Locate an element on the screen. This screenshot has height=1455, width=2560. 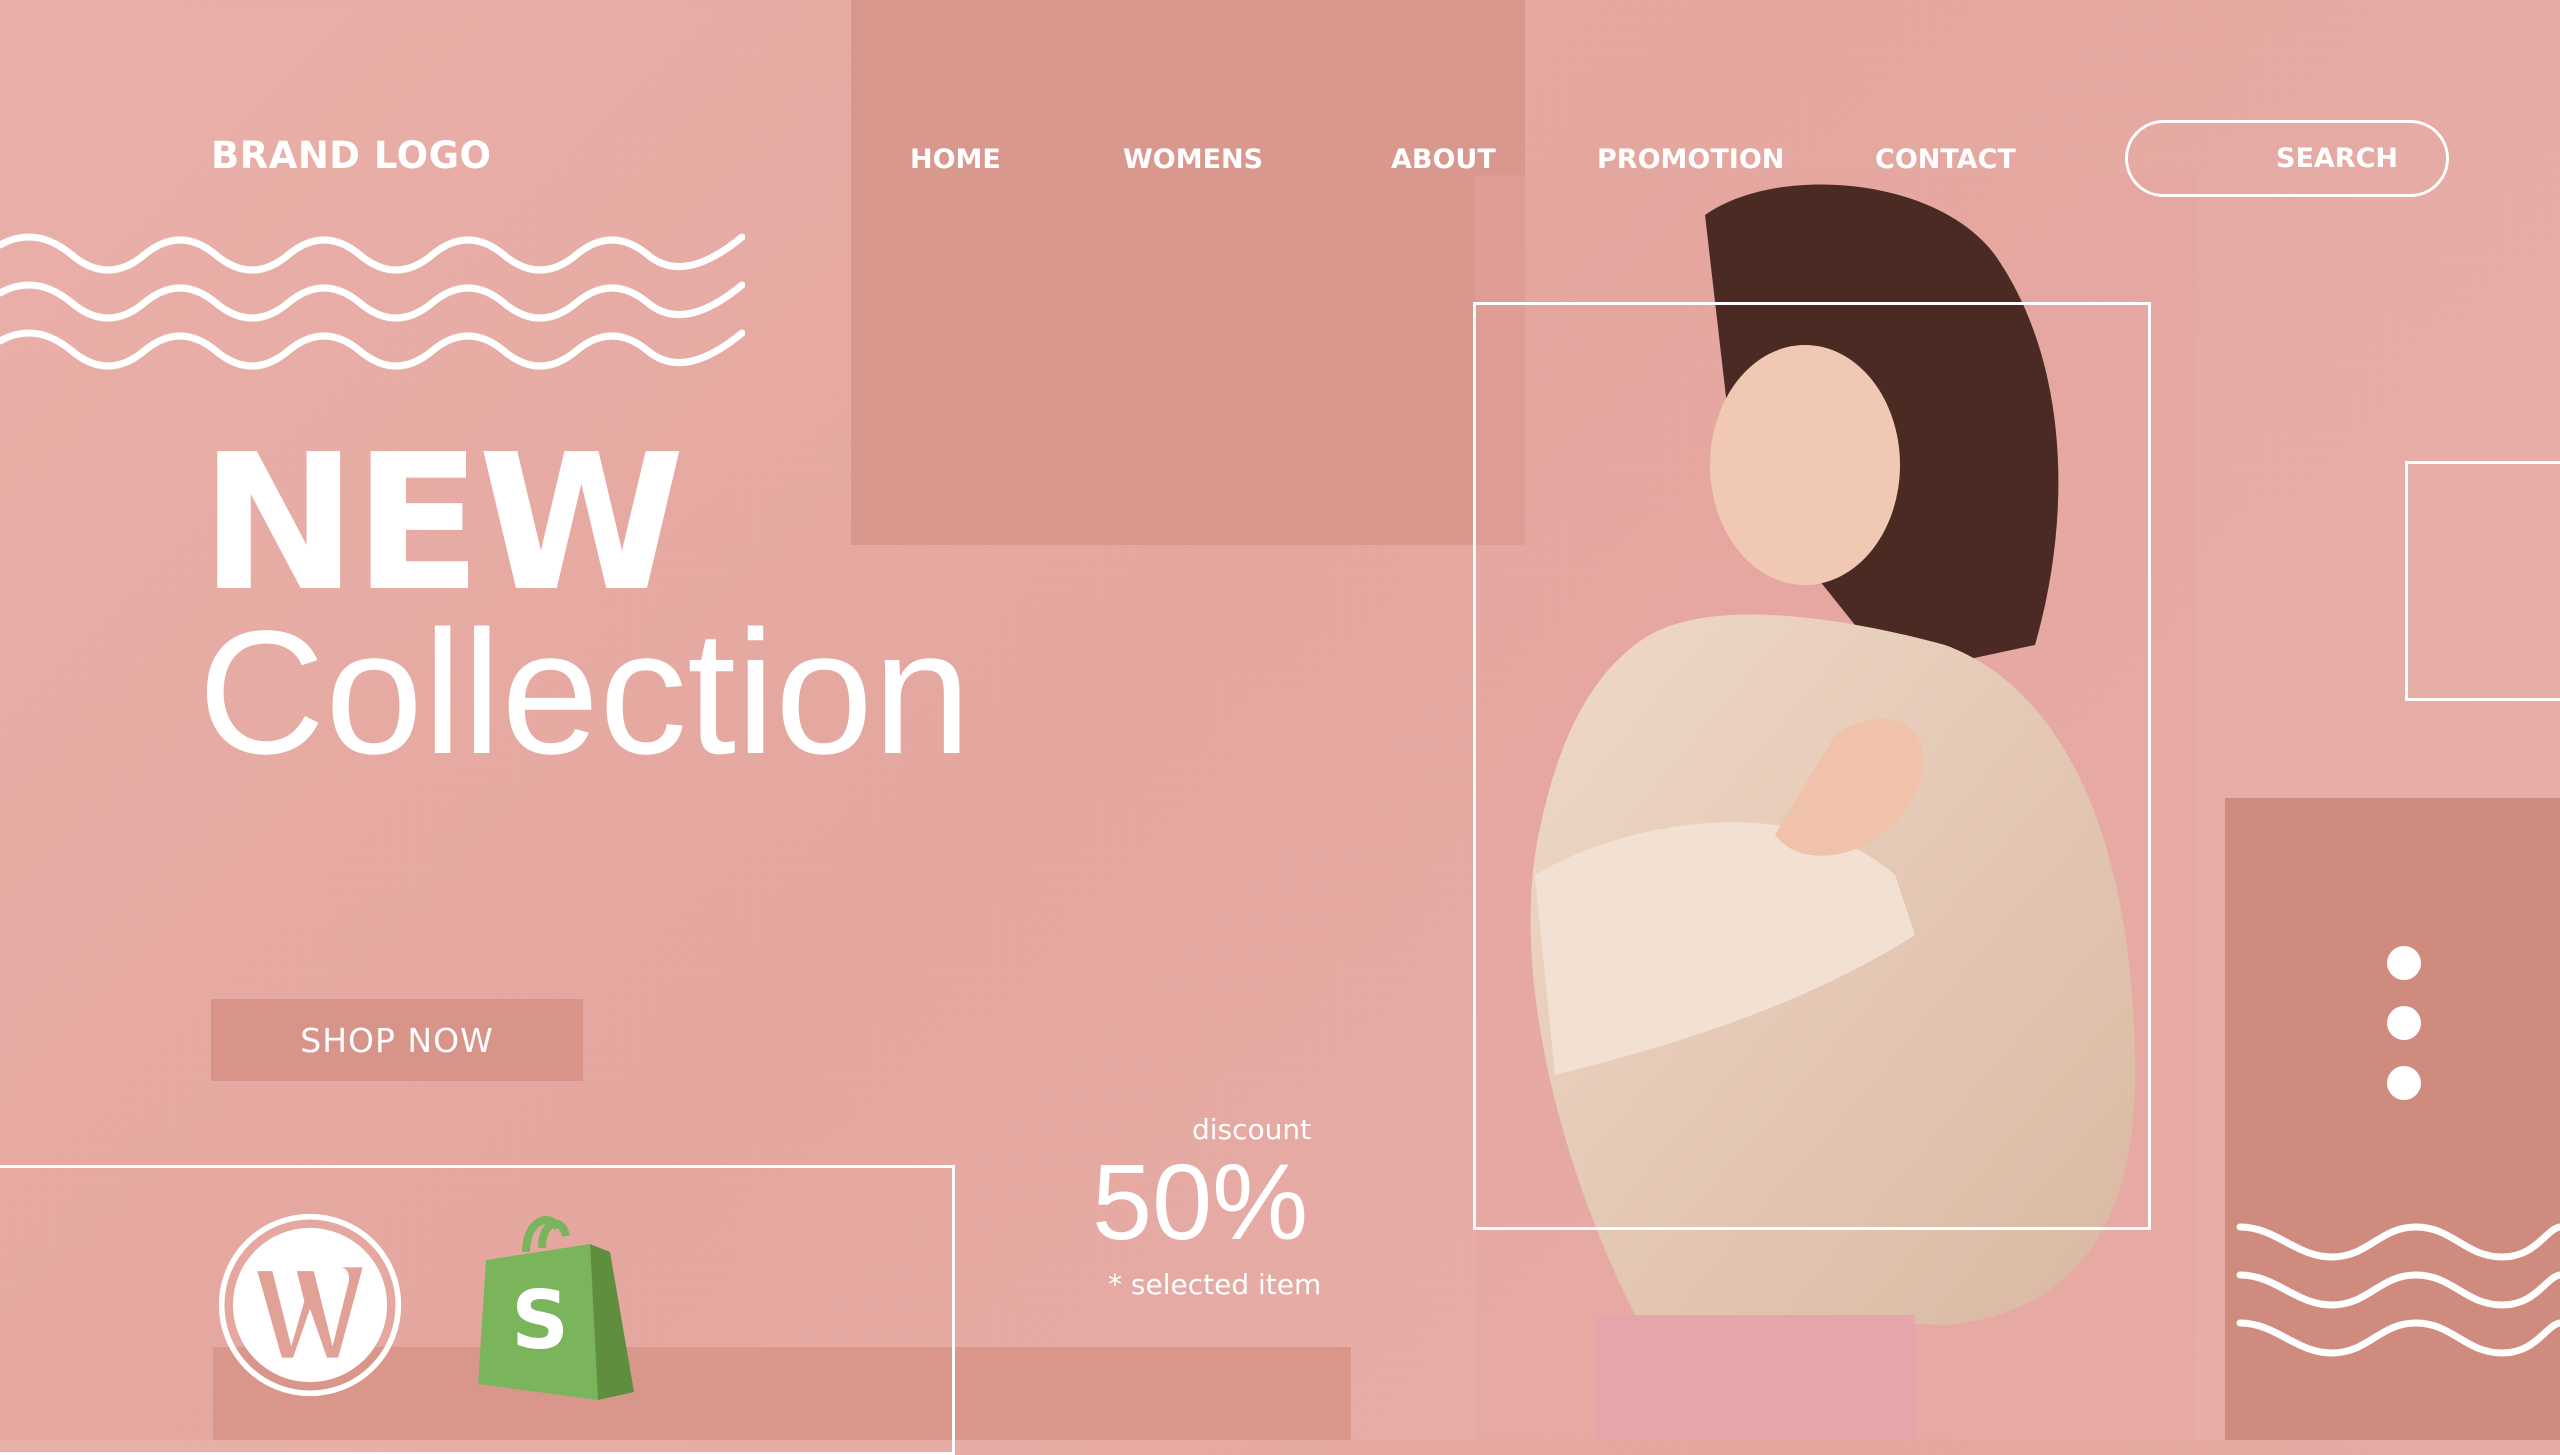
shop-now-button: SHOP NOW is located at coordinates (397, 1040).